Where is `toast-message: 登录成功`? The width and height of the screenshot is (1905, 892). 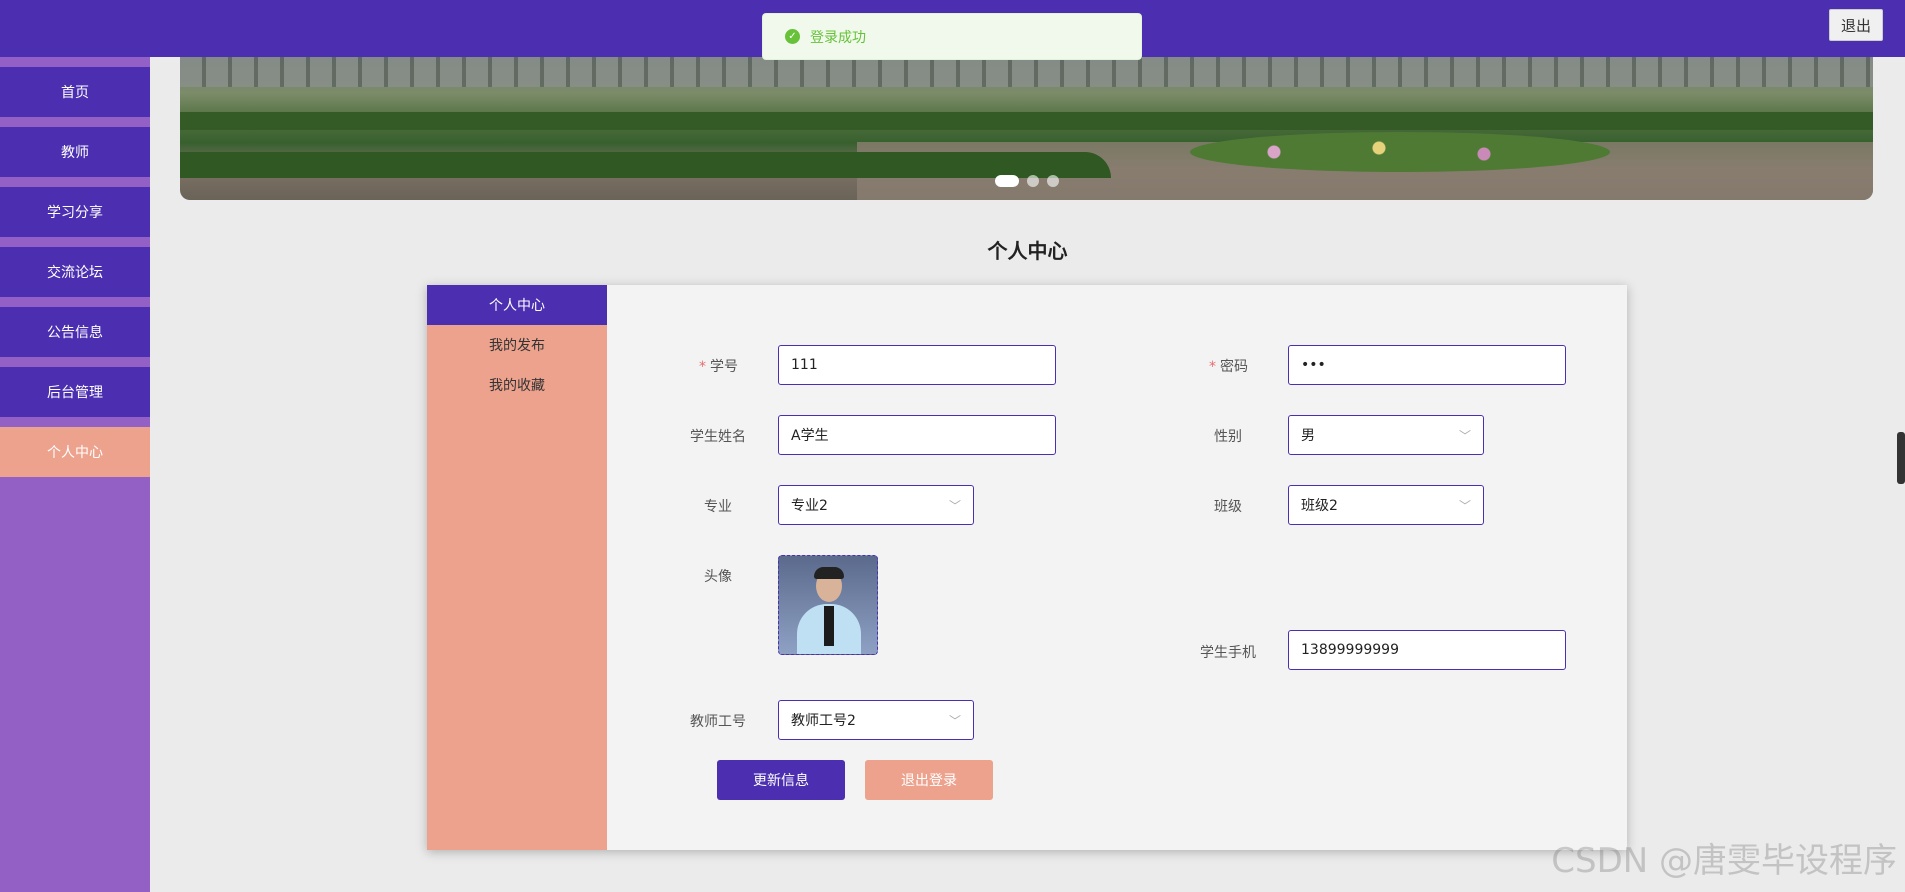 toast-message: 登录成功 is located at coordinates (838, 37).